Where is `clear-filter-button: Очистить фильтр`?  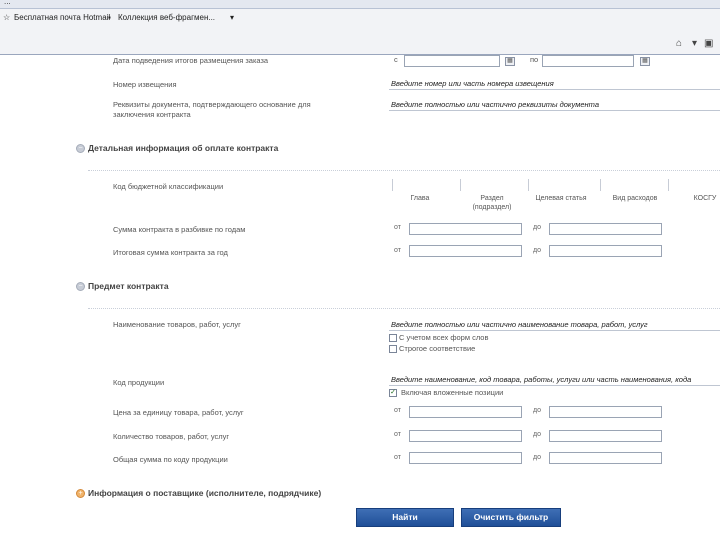 clear-filter-button: Очистить фильтр is located at coordinates (511, 517).